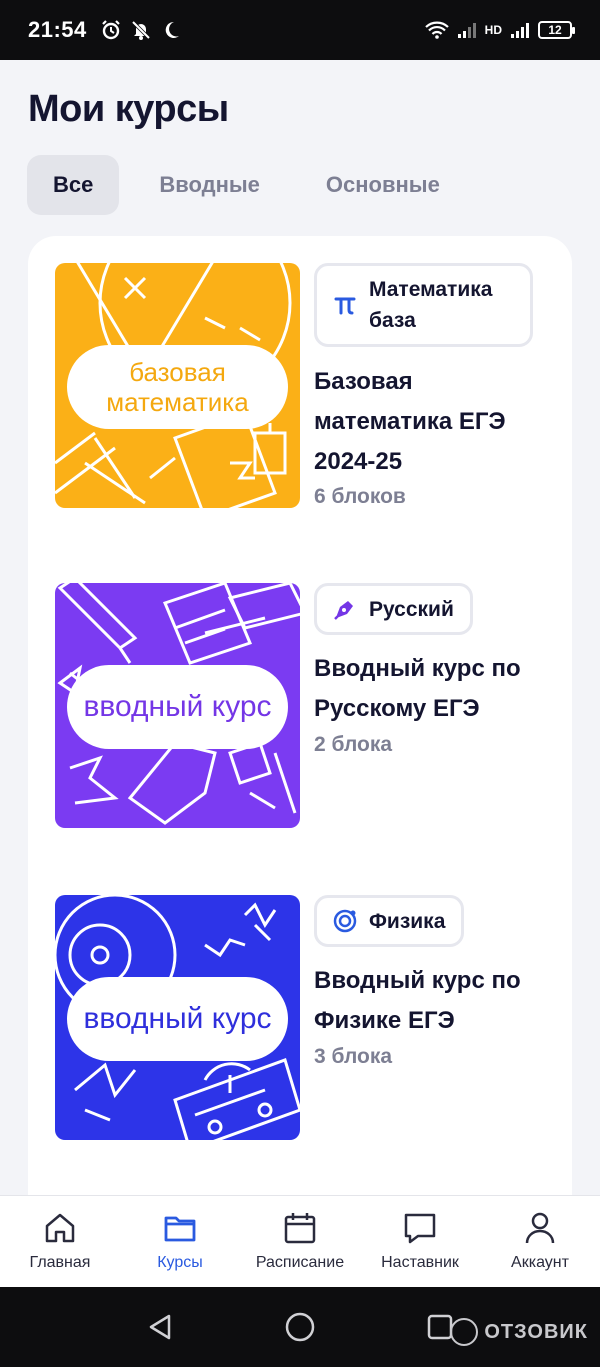 The width and height of the screenshot is (600, 1367). I want to click on status-time: 21:54, so click(57, 29).